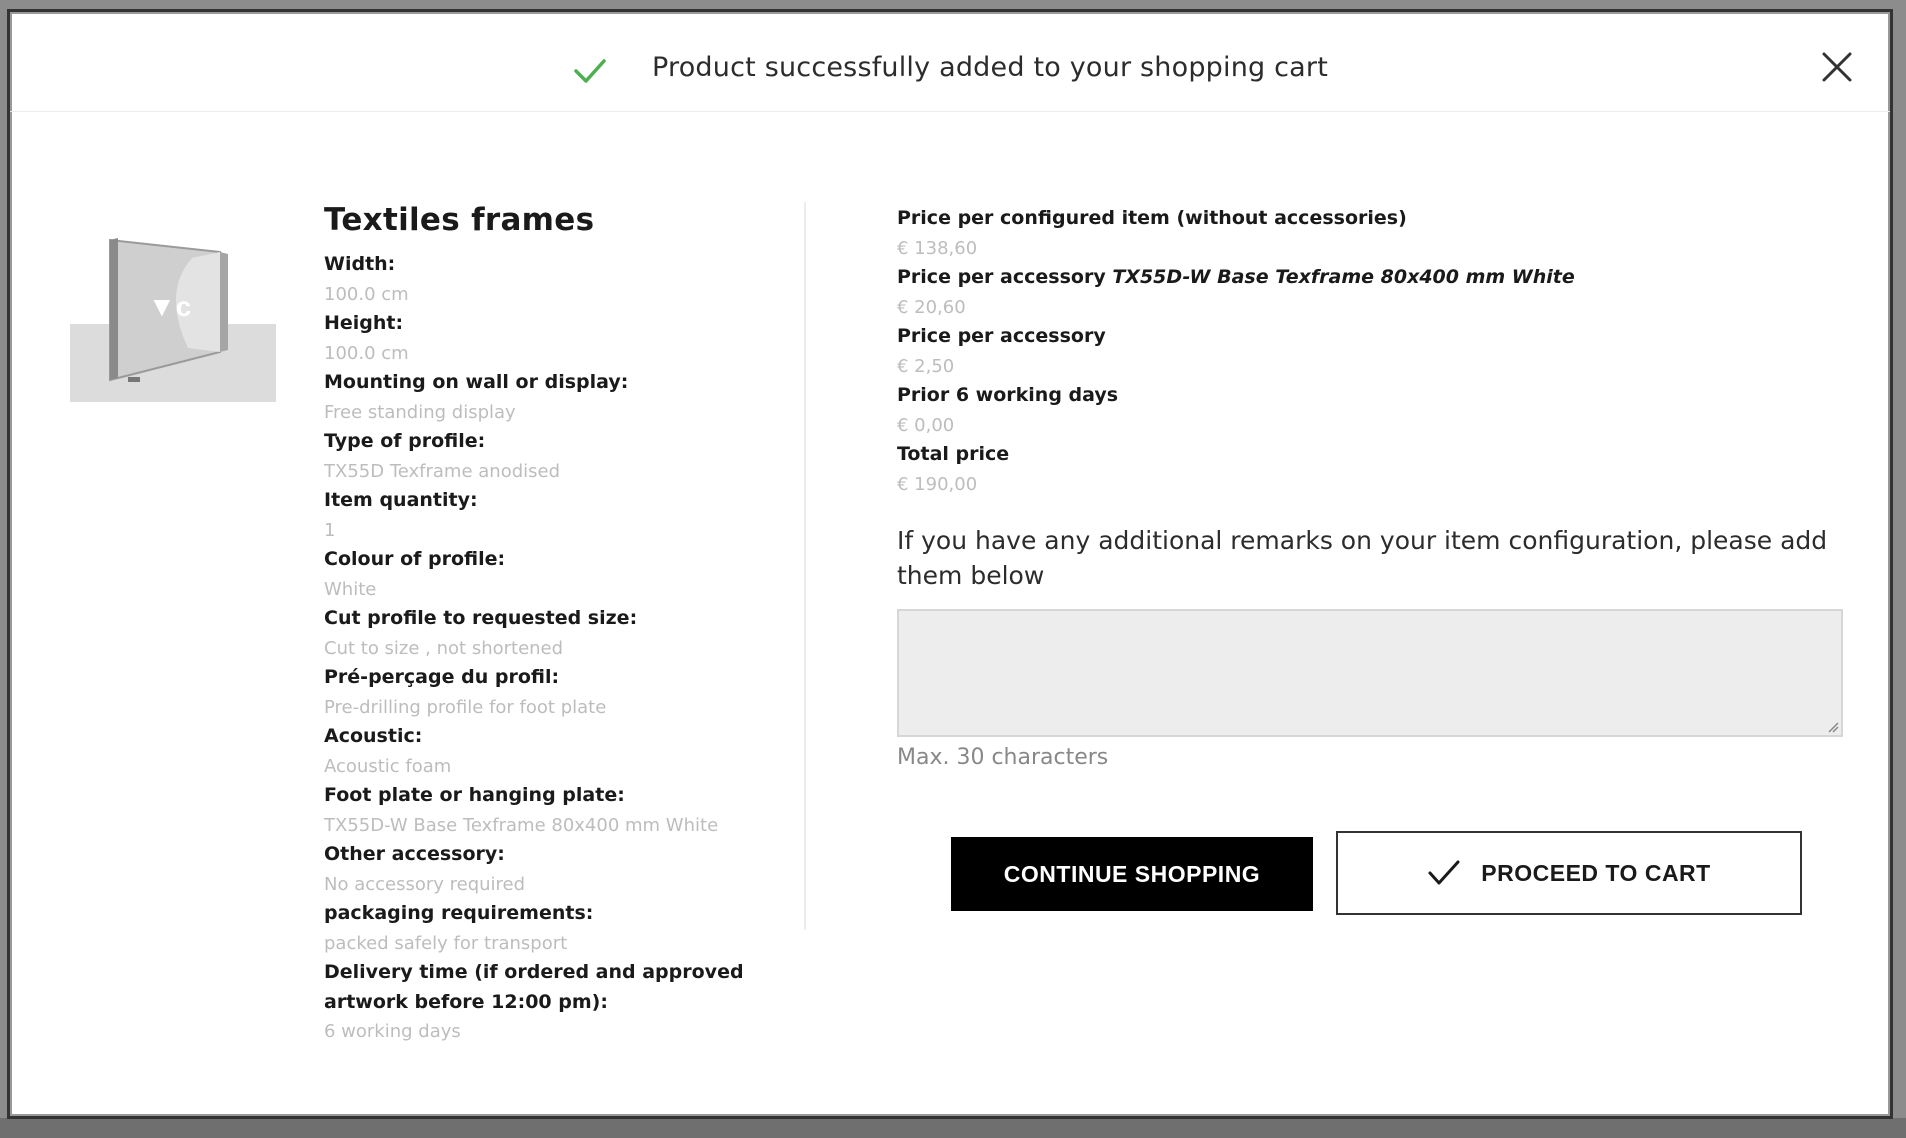  Describe the element at coordinates (444, 648) in the screenshot. I see `spec-value: Cut to size , not shortened` at that location.